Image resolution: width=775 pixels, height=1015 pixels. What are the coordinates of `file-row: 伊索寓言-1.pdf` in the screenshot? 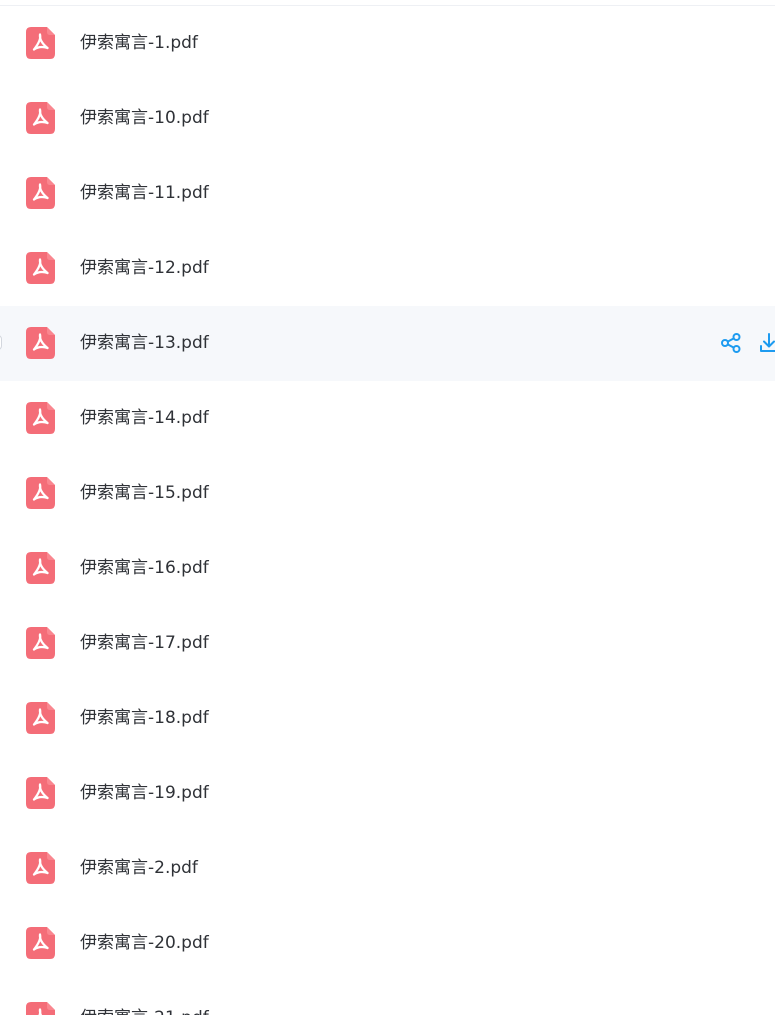 It's located at (387, 43).